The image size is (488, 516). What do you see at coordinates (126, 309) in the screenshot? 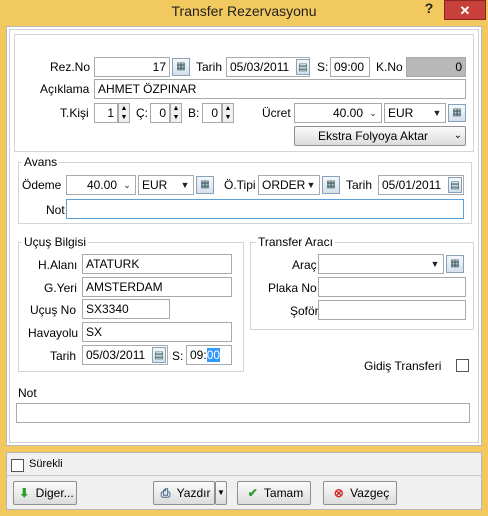
I see `ucusno-field: SX3340` at bounding box center [126, 309].